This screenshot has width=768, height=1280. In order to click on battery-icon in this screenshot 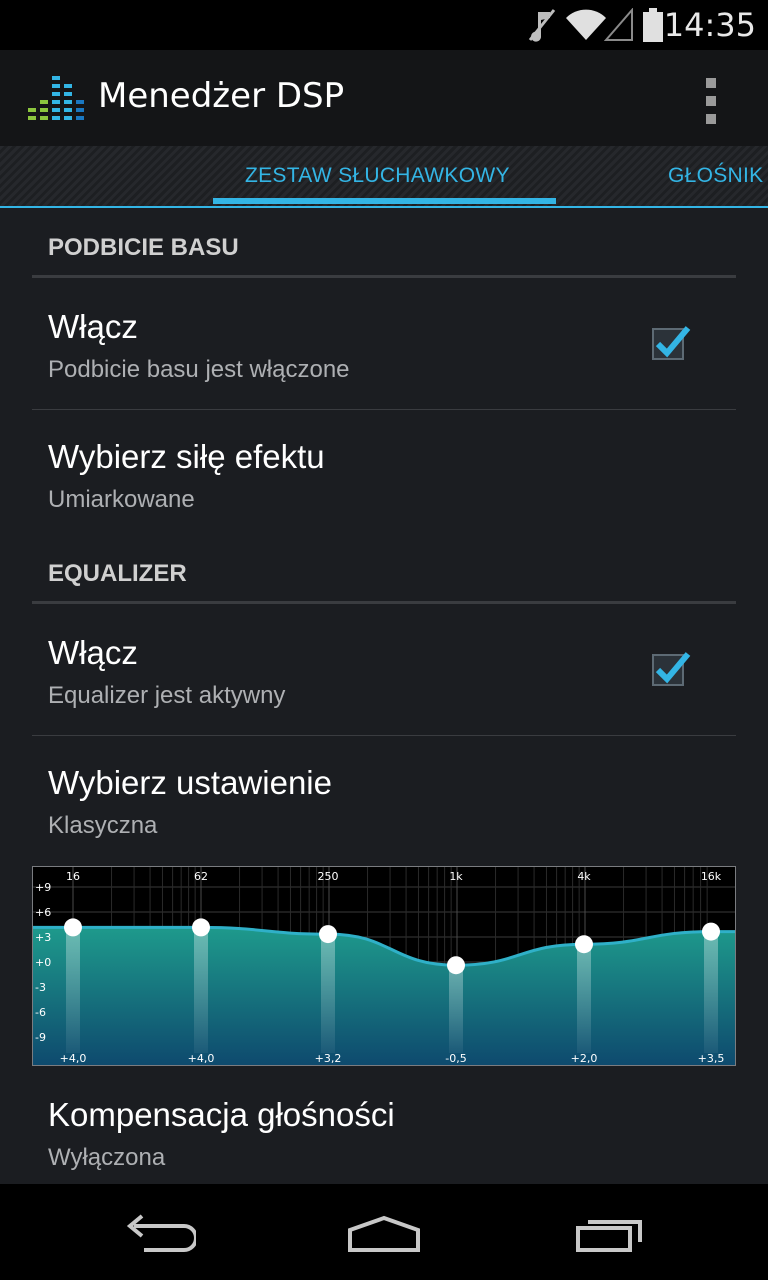, I will do `click(653, 25)`.